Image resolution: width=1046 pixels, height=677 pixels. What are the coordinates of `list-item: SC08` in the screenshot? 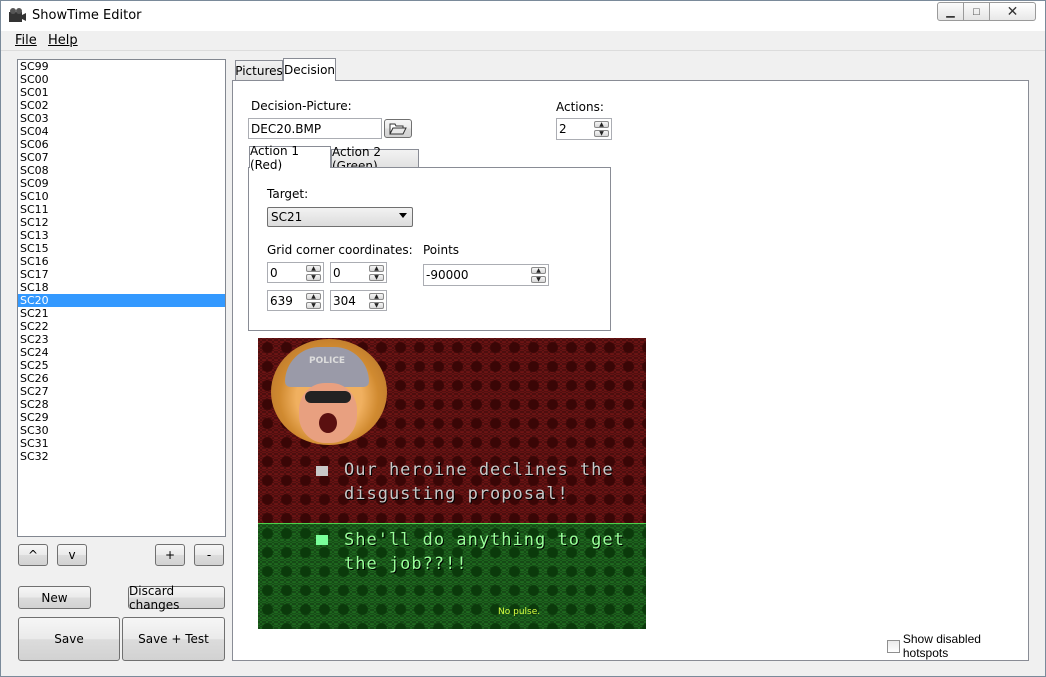 It's located at (121, 170).